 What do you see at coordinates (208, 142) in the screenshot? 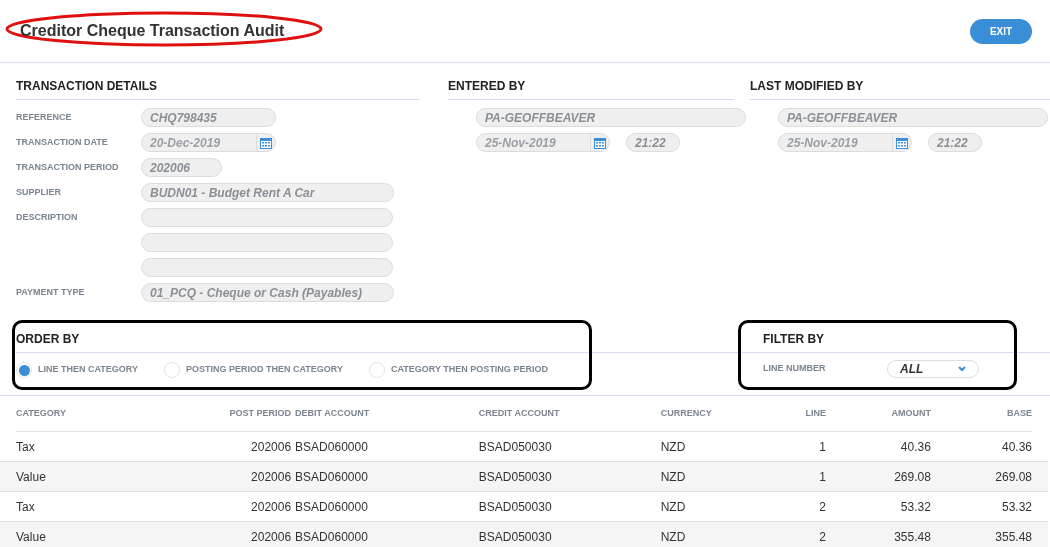
I see `date-field: 20-Dec-2019` at bounding box center [208, 142].